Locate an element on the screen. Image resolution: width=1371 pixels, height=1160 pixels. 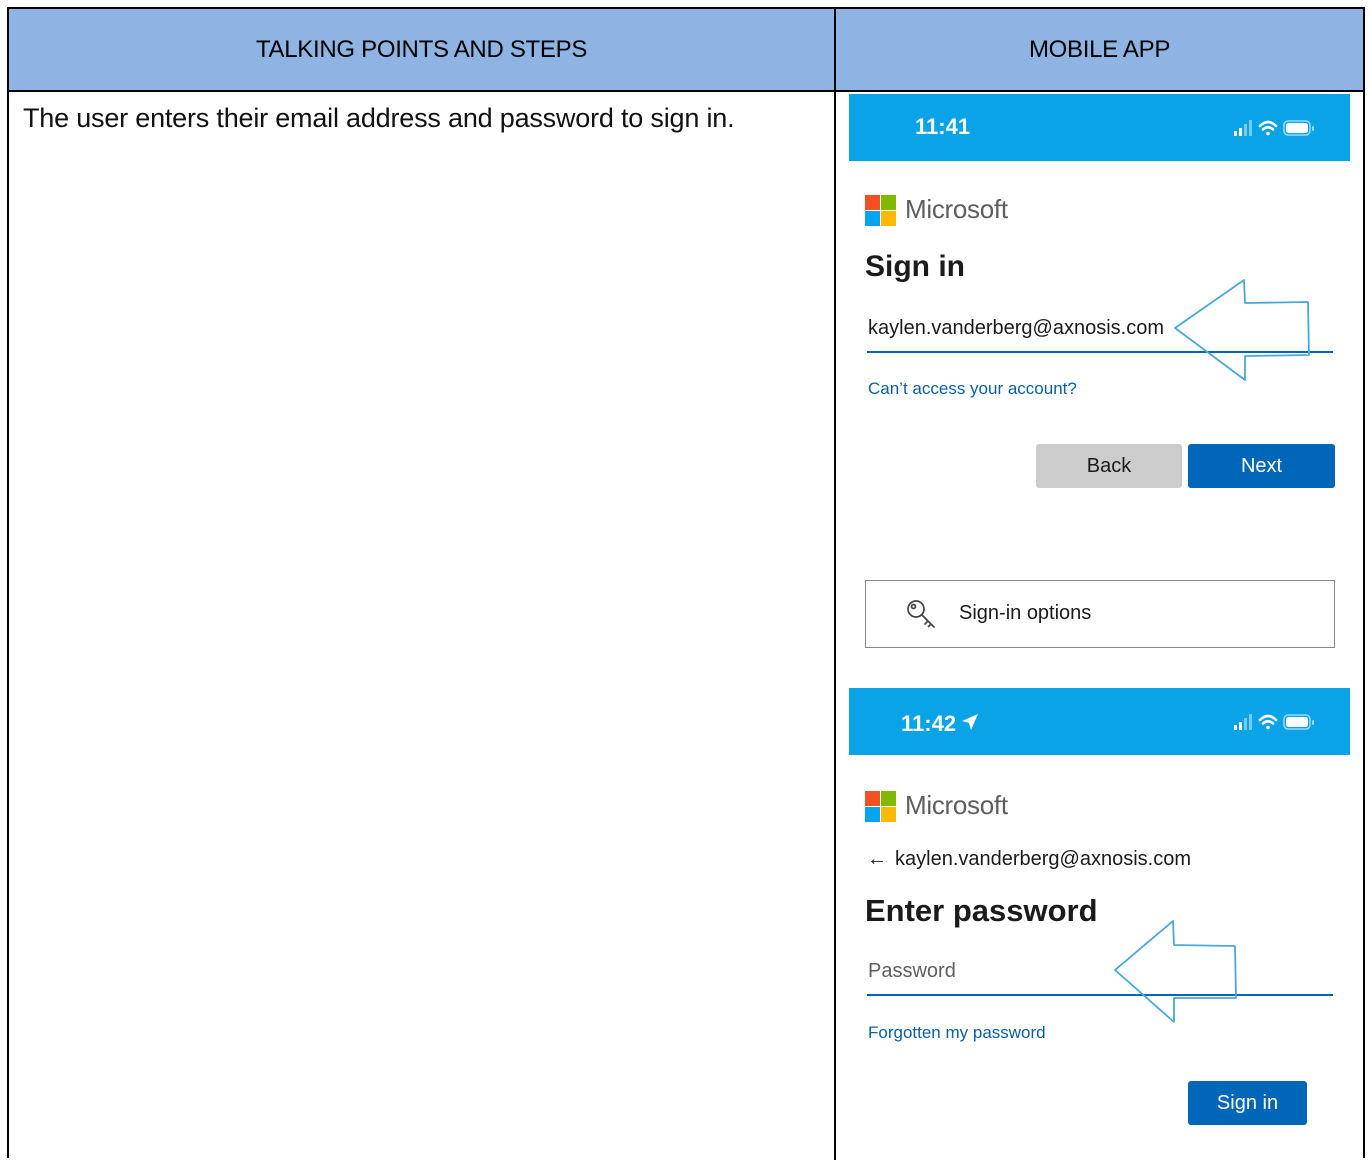
status-time: 11:41 is located at coordinates (943, 126).